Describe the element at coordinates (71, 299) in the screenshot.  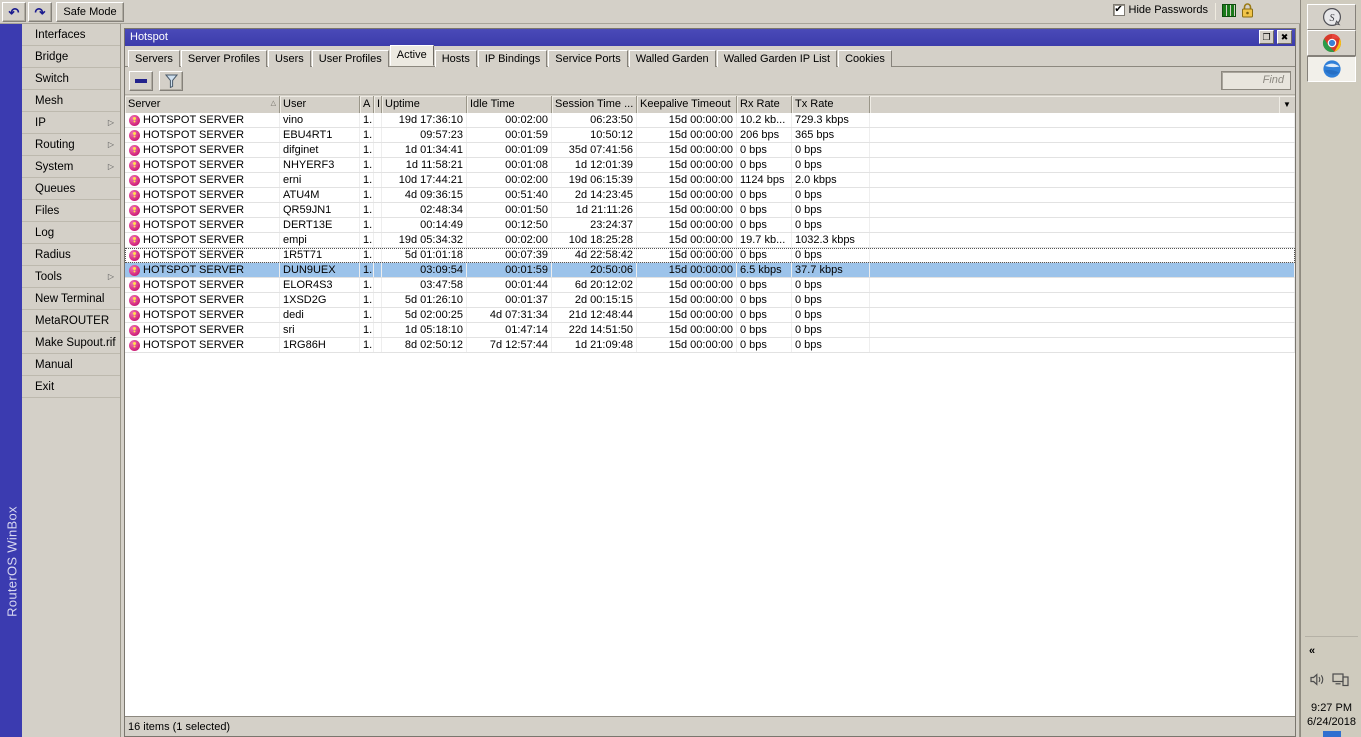
I see `sidebar-item-new-terminal: New Terminal` at that location.